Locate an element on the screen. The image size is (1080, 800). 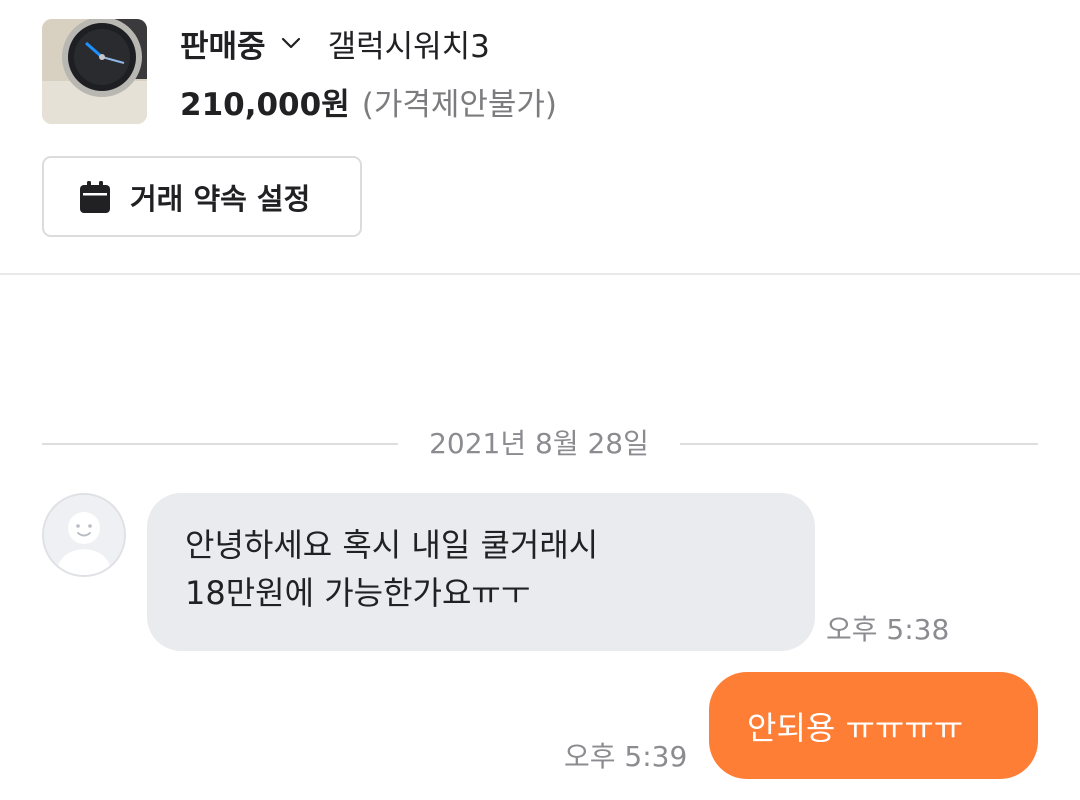
avatar is located at coordinates (84, 535).